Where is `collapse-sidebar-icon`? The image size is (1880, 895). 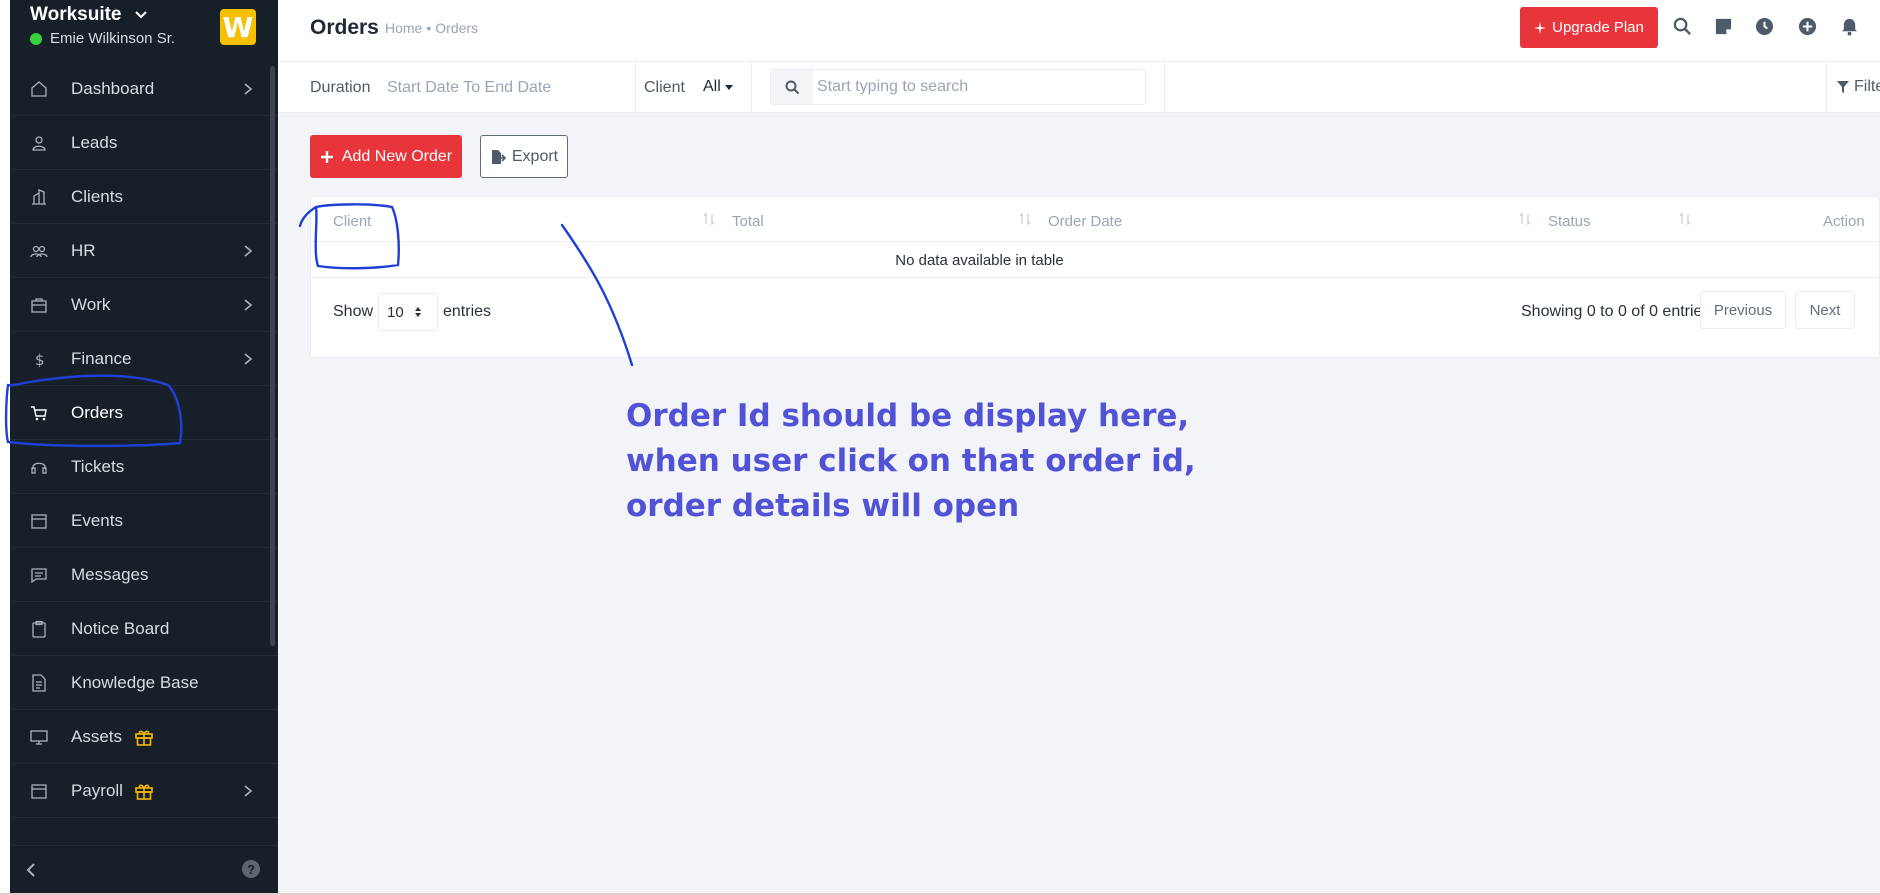
collapse-sidebar-icon is located at coordinates (31, 870).